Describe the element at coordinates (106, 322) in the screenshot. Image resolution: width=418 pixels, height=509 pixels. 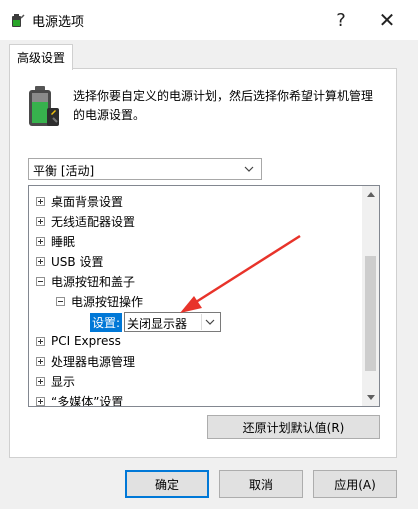
I see `setting-label: 设置:` at that location.